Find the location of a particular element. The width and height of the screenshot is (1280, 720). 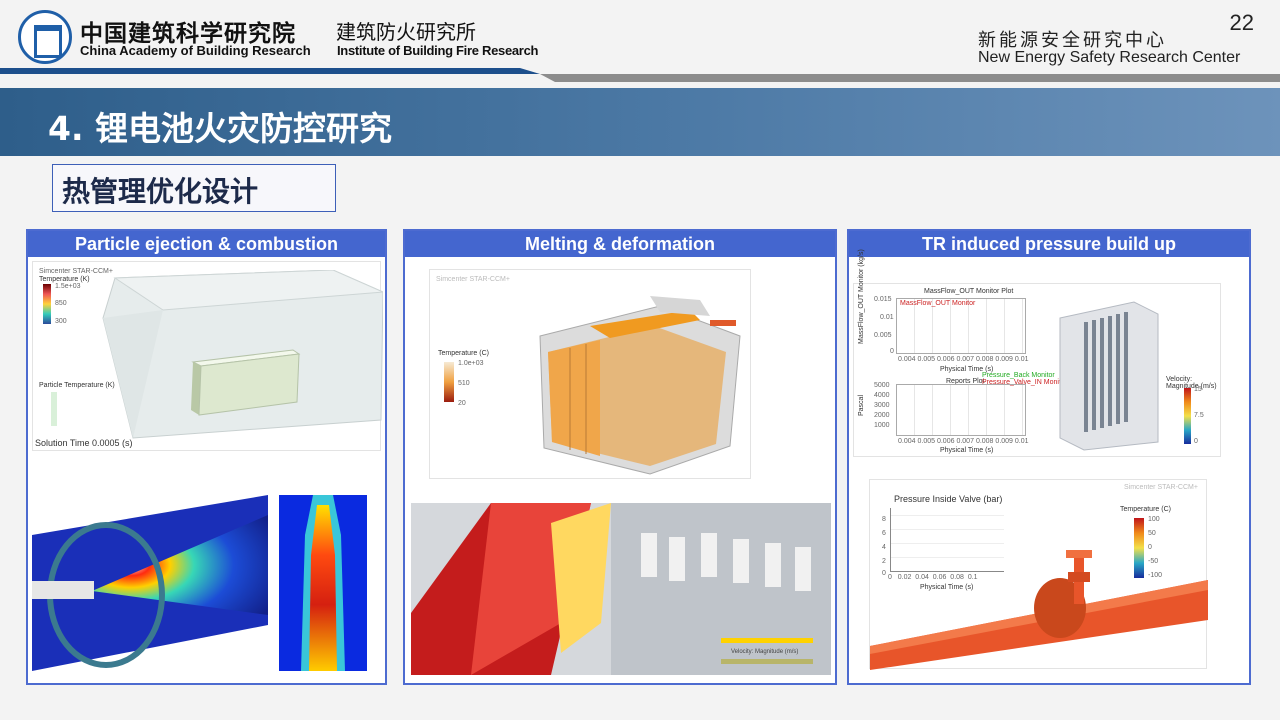

panel-heading: Particle ejection & combustion is located at coordinates (206, 244).